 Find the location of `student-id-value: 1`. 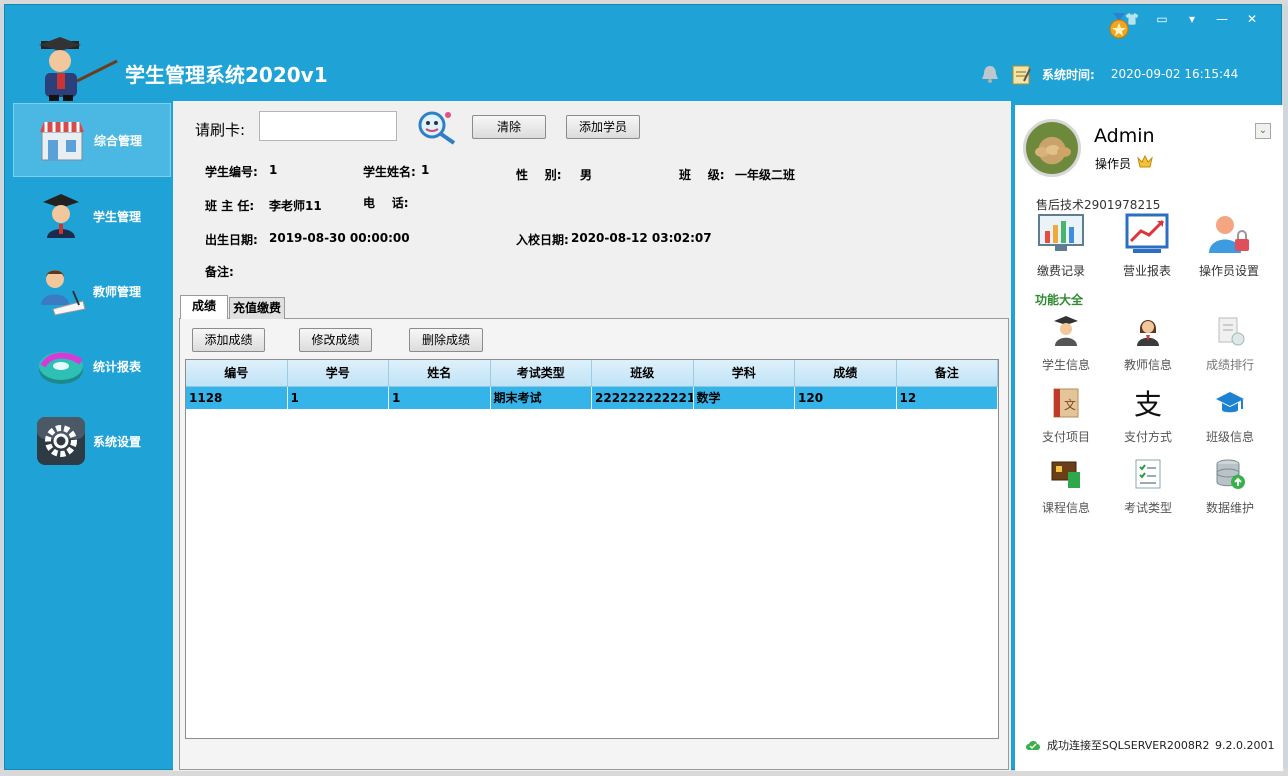

student-id-value: 1 is located at coordinates (273, 170).